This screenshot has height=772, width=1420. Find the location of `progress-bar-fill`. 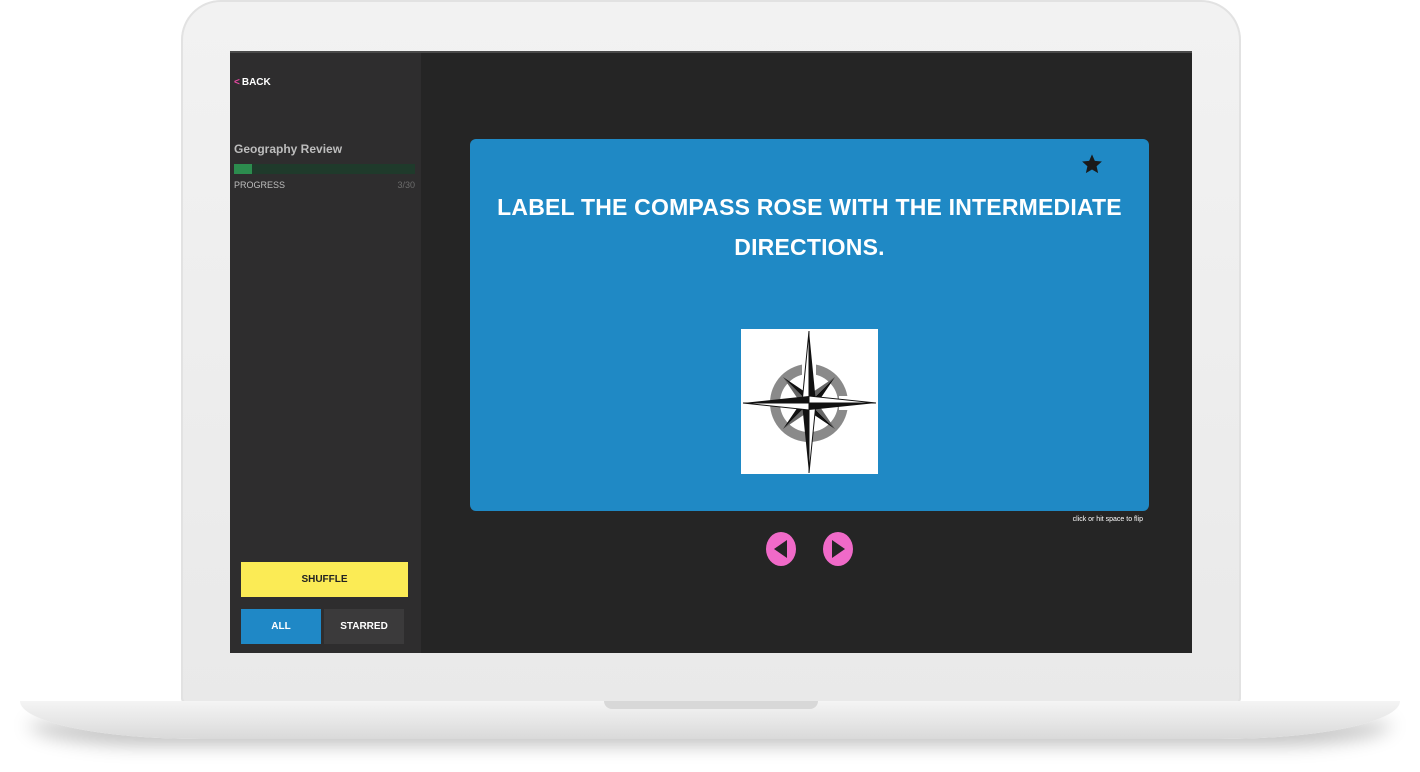

progress-bar-fill is located at coordinates (243, 169).